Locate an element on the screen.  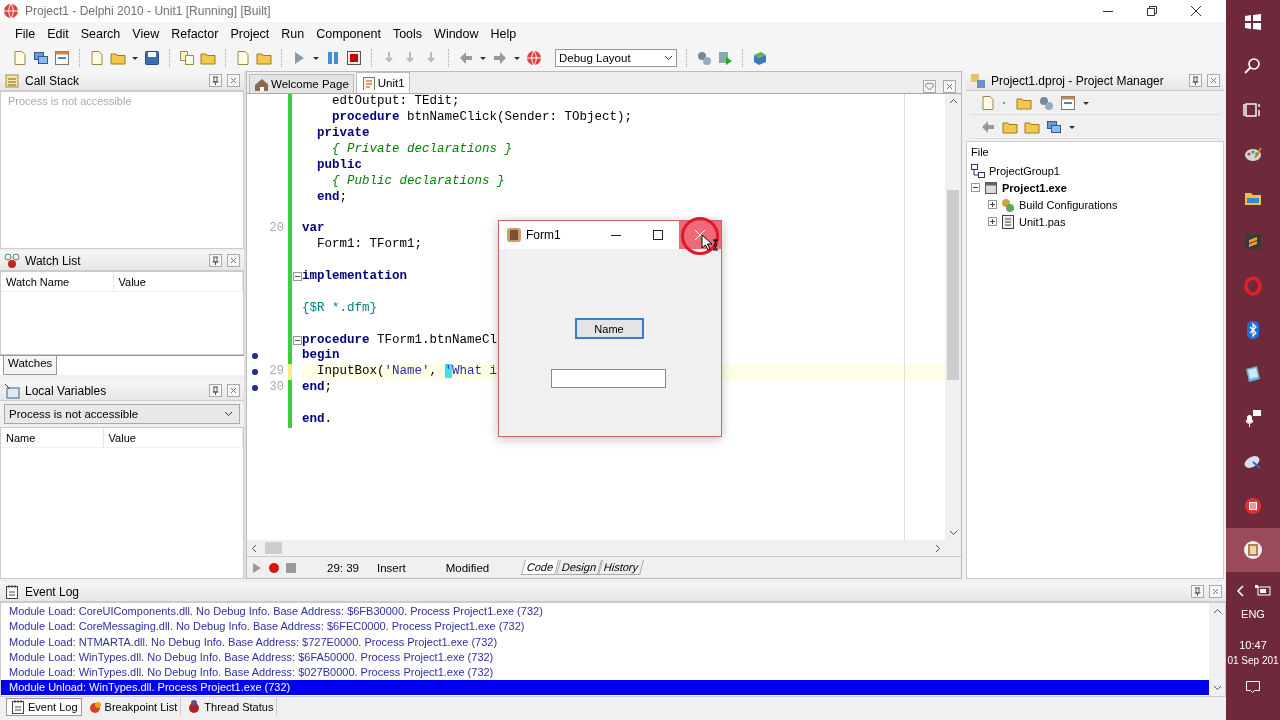
forward-arrow-icon is located at coordinates (500, 58).